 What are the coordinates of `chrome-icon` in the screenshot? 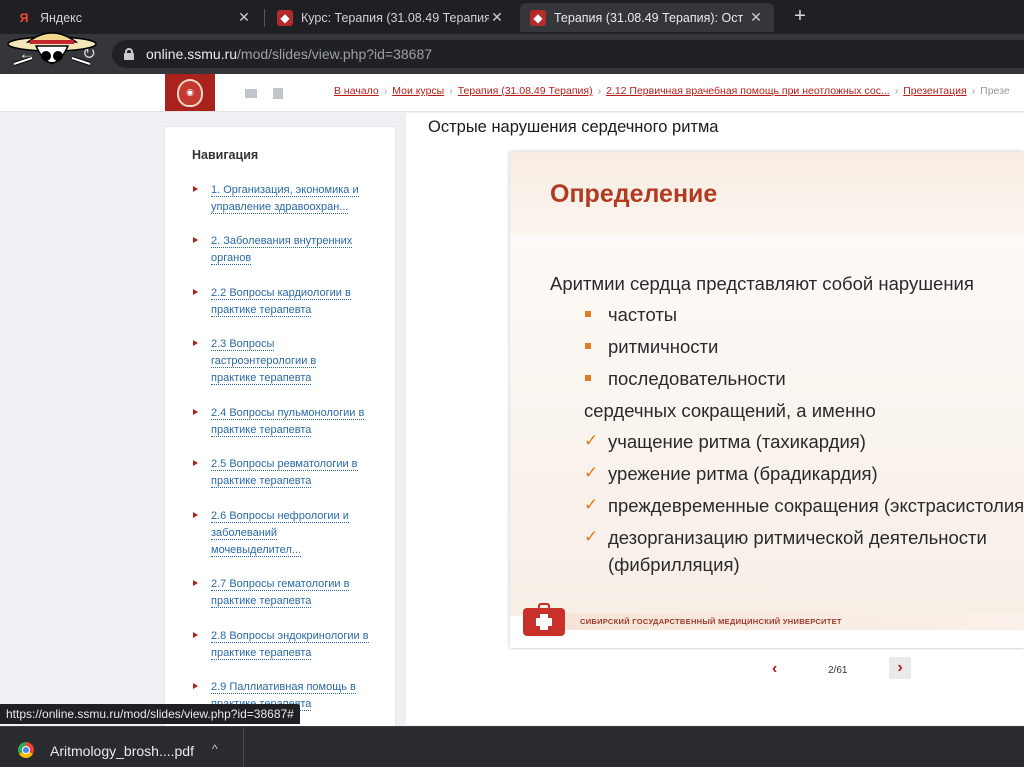 It's located at (26, 750).